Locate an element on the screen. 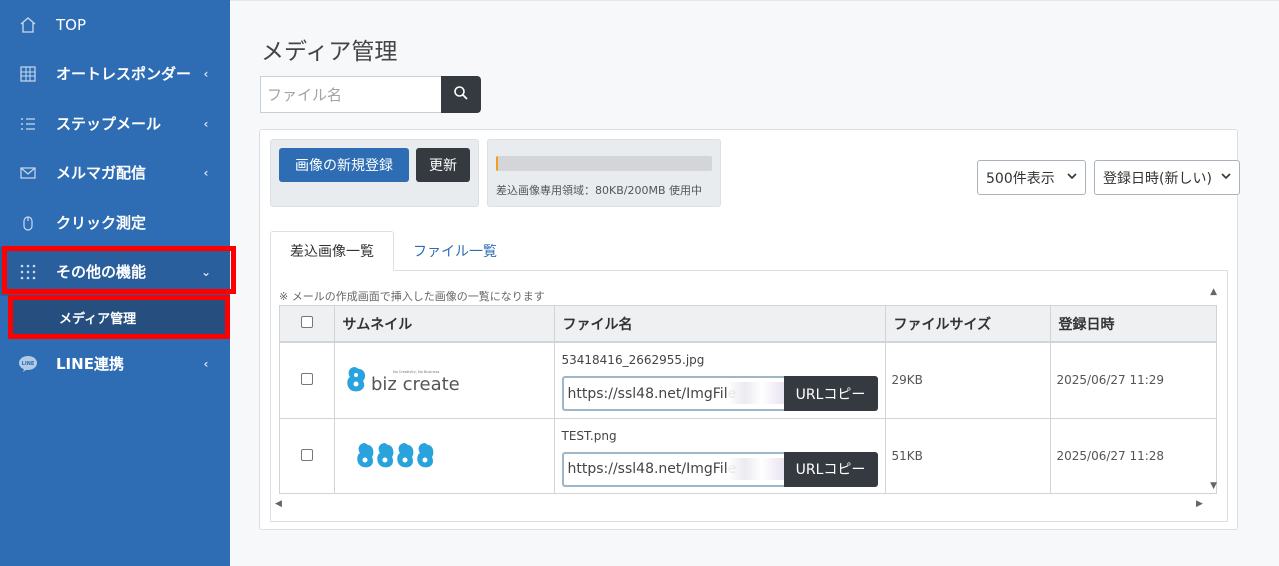 Image resolution: width=1279 pixels, height=566 pixels. mail-icon is located at coordinates (28, 173).